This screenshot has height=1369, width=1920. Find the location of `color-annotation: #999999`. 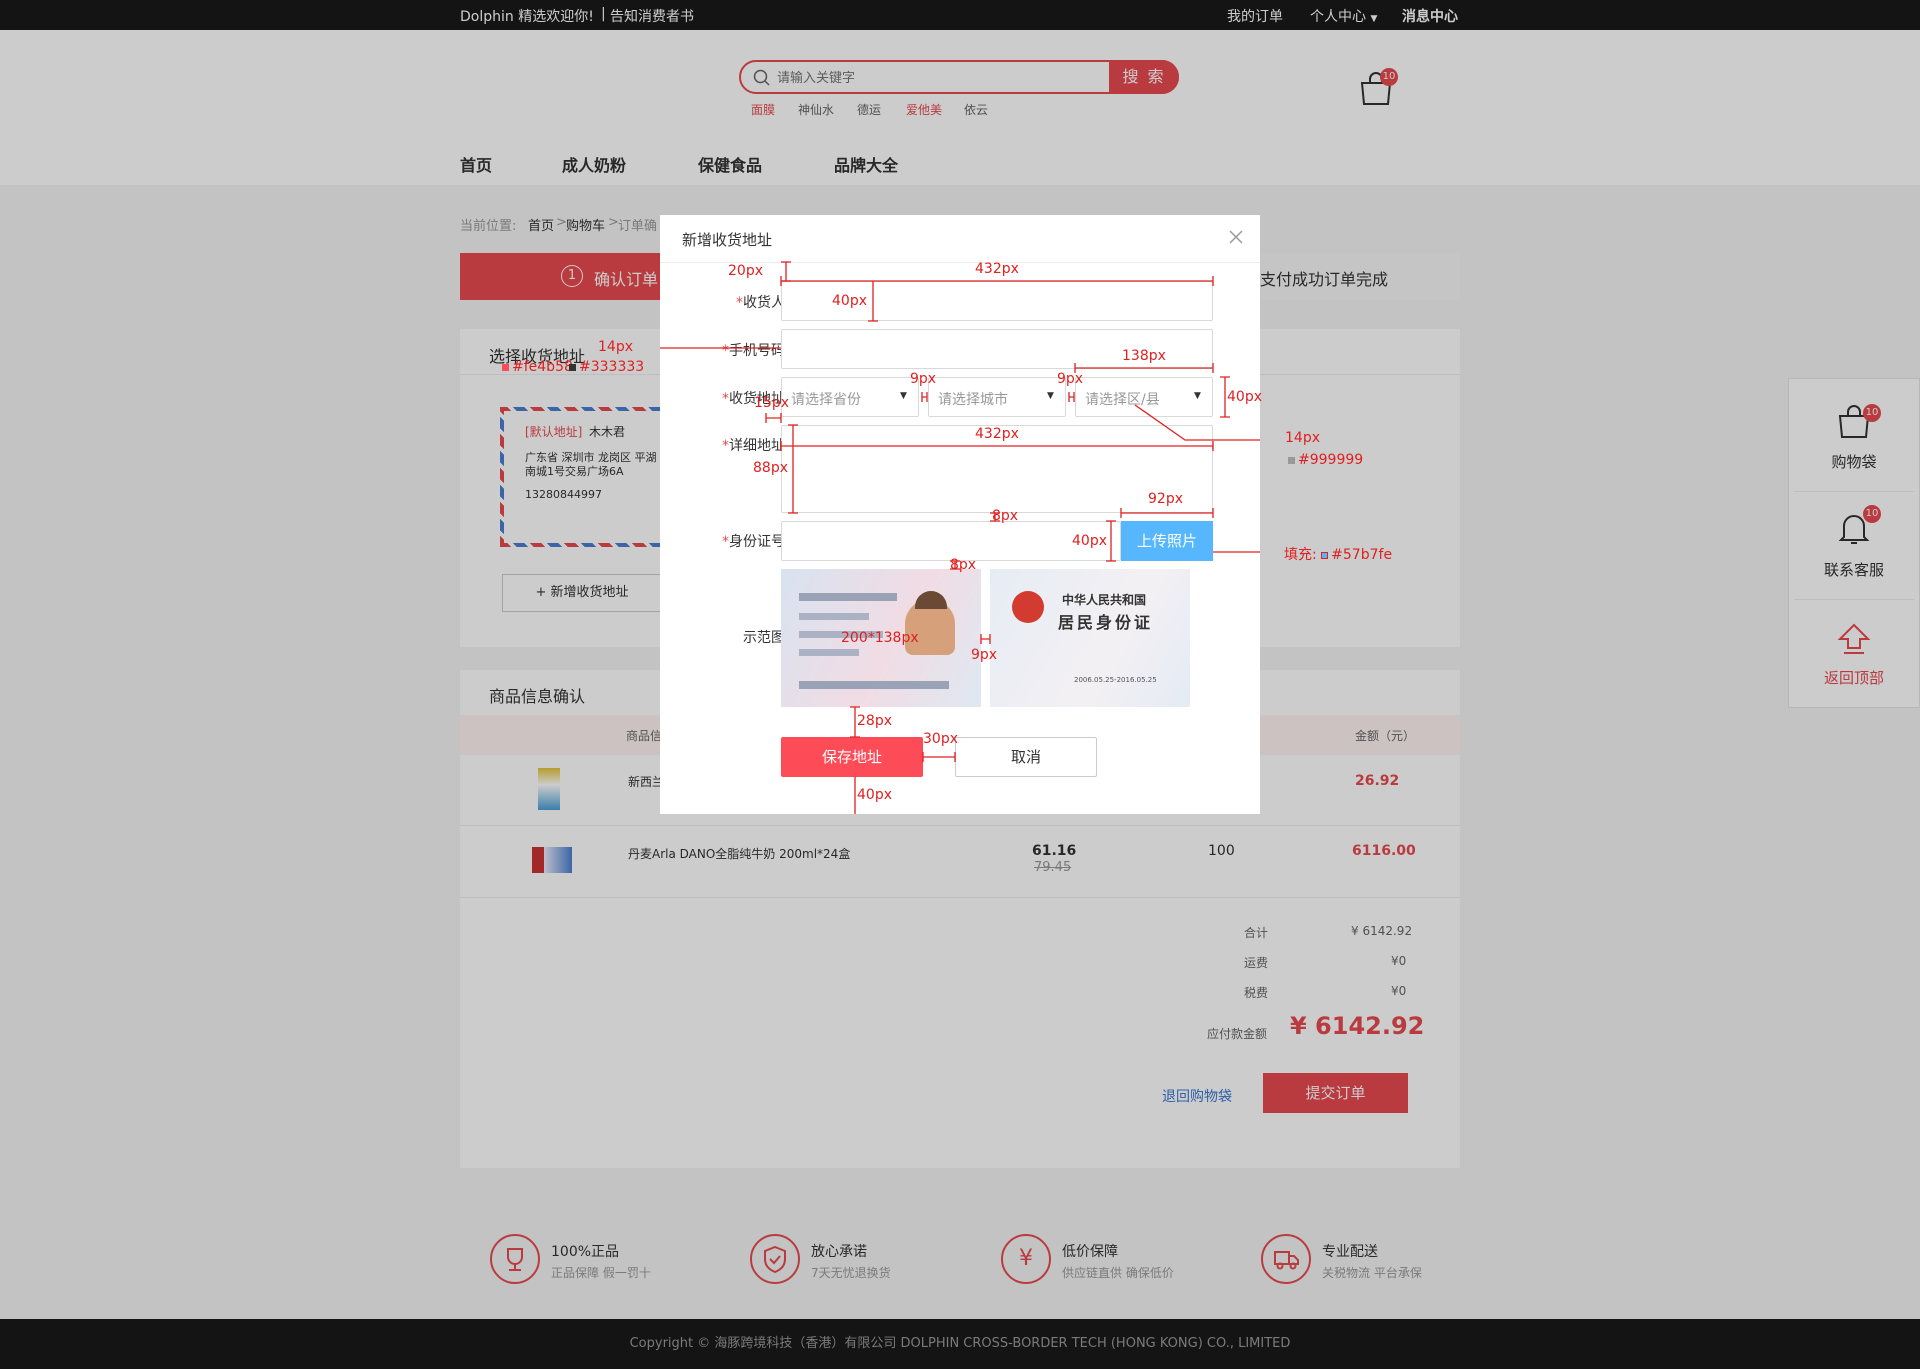

color-annotation: #999999 is located at coordinates (1325, 460).